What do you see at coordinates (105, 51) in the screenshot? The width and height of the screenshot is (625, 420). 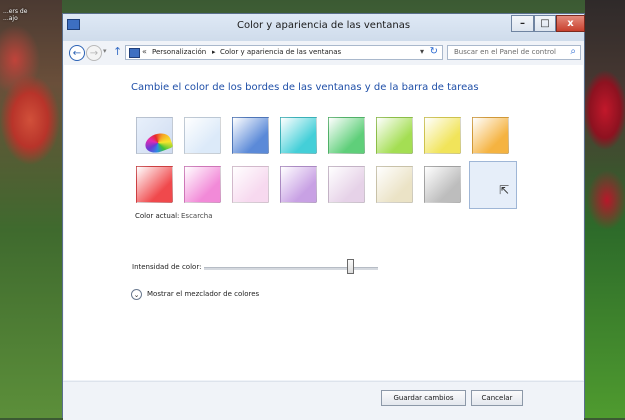 I see `recent-locations-icon: ▾` at bounding box center [105, 51].